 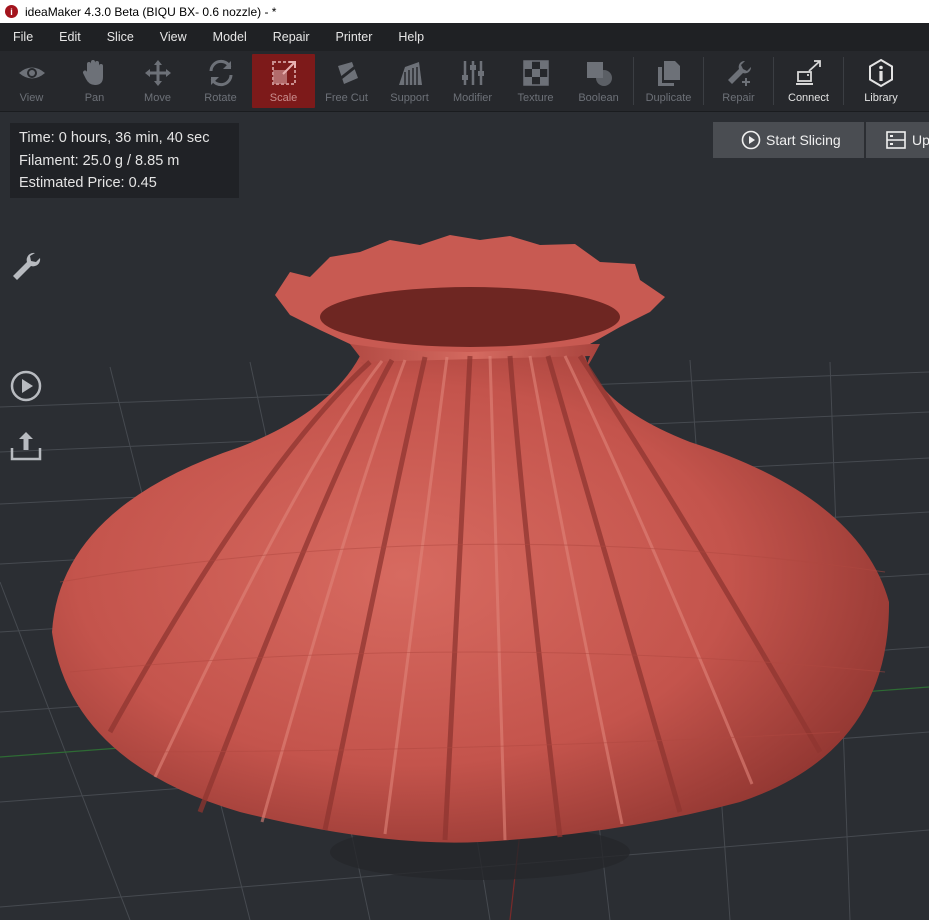 I want to click on list-panel-icon, so click(x=896, y=140).